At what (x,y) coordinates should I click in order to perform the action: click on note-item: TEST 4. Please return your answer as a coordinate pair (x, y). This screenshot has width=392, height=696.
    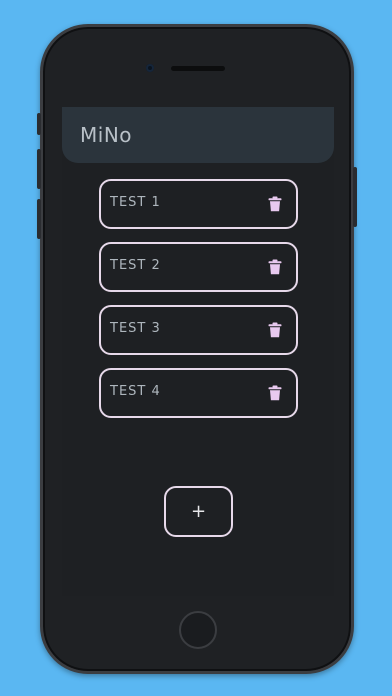
    Looking at the image, I should click on (198, 393).